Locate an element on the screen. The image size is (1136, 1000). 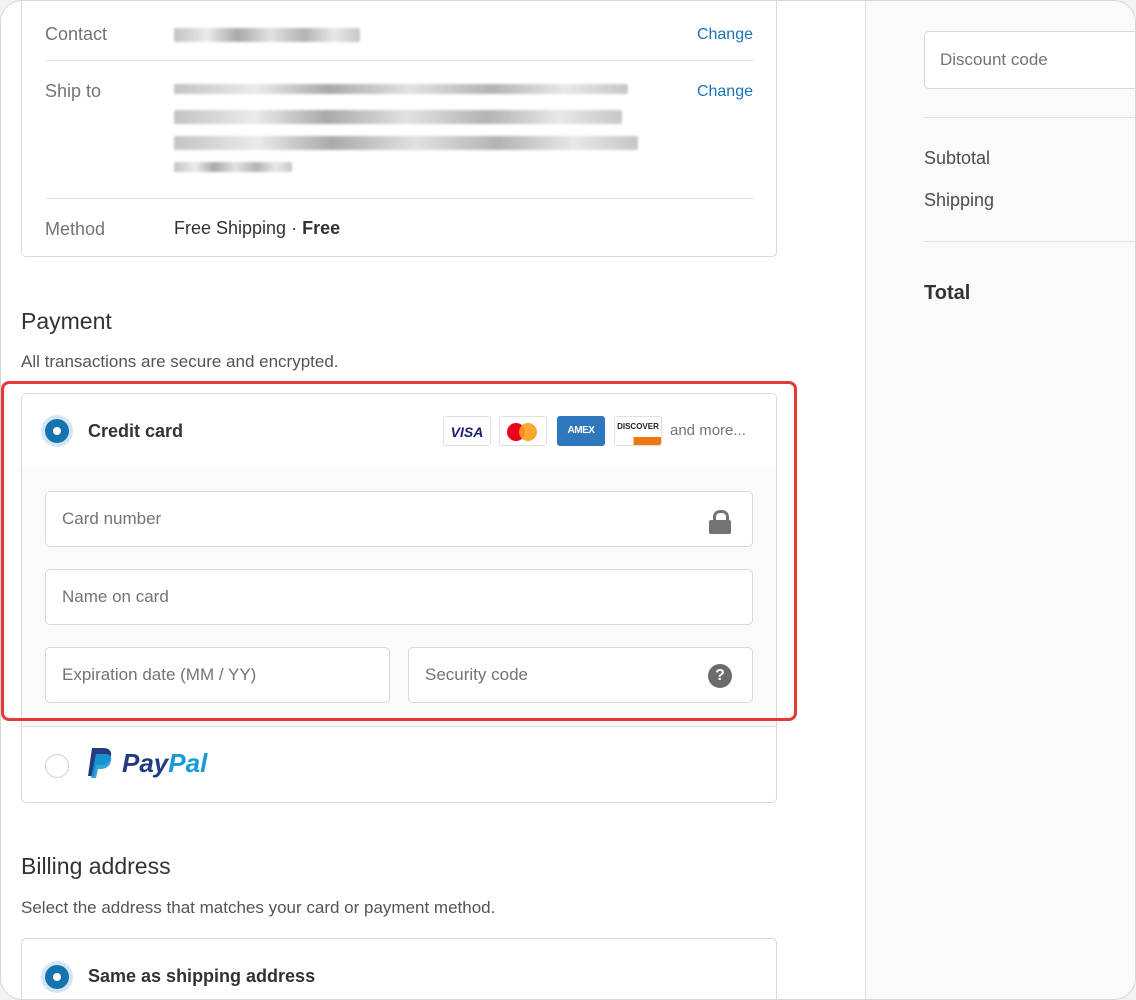
shipping-method-value: Free Shipping · Free is located at coordinates (257, 228).